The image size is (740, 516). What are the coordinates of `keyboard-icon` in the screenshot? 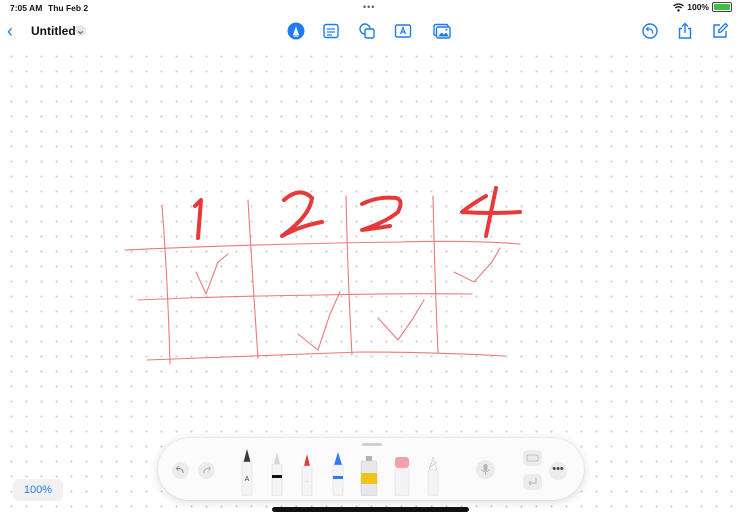 It's located at (532, 458).